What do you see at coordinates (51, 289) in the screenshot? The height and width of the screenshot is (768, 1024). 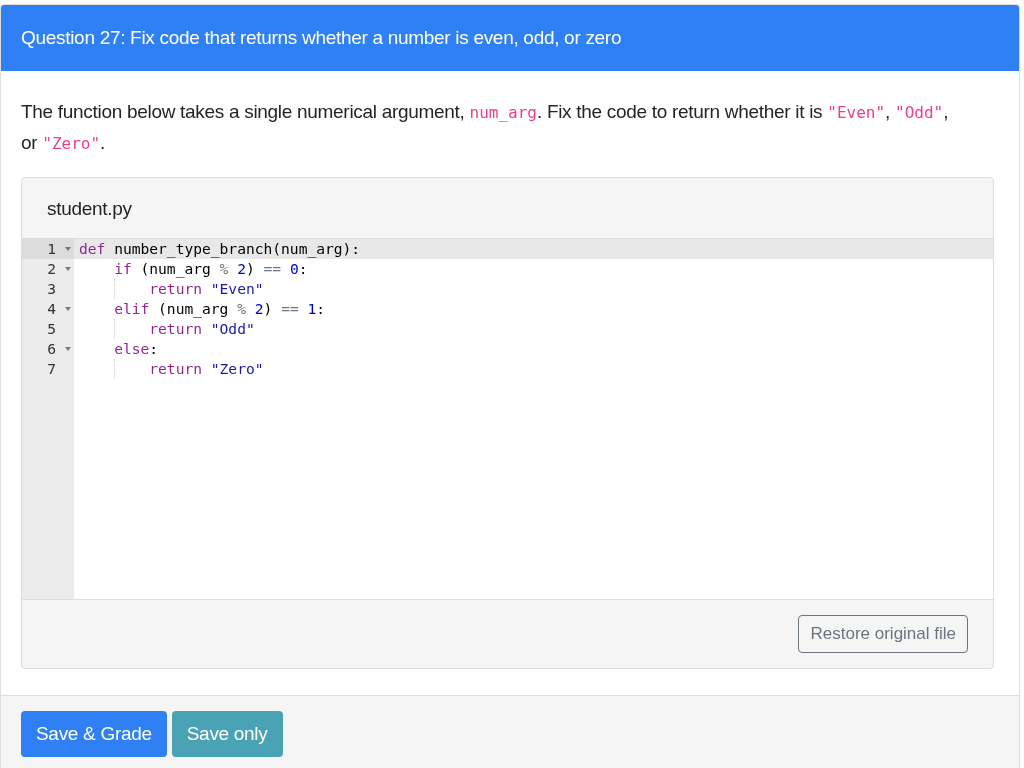 I see `line-number: 3` at bounding box center [51, 289].